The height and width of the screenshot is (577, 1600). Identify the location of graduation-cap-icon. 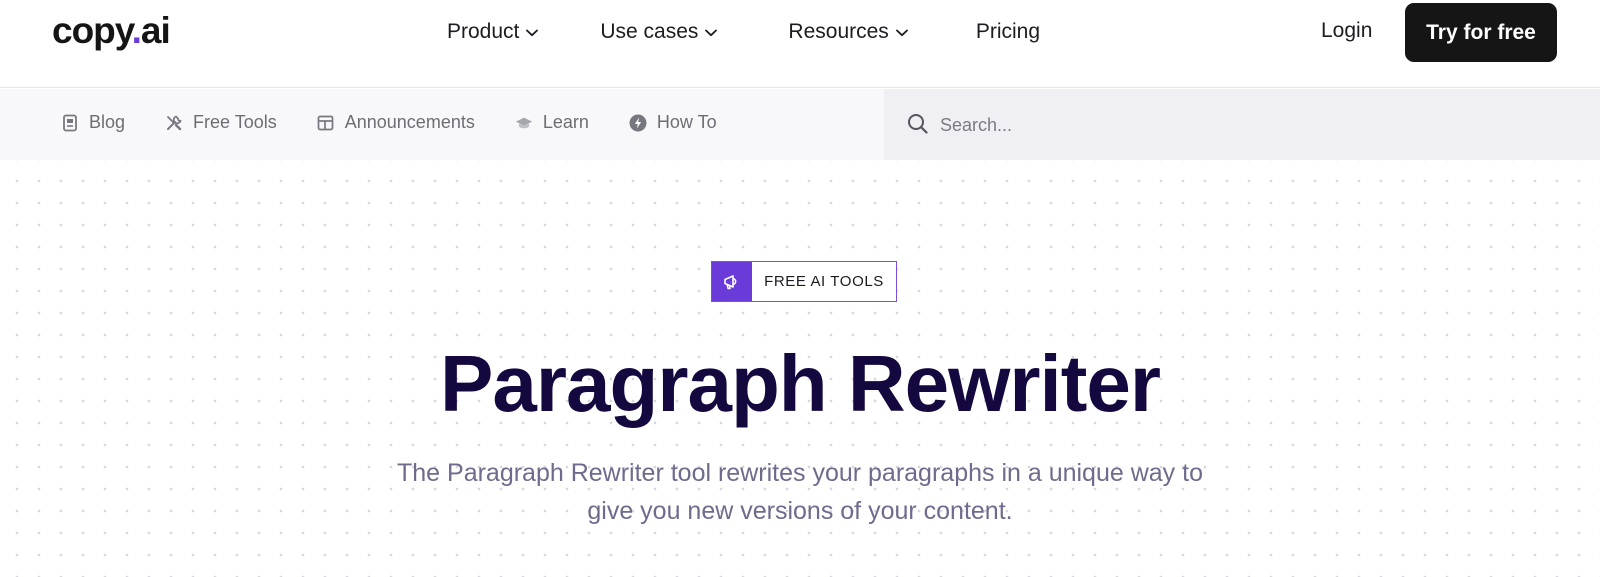
(524, 123).